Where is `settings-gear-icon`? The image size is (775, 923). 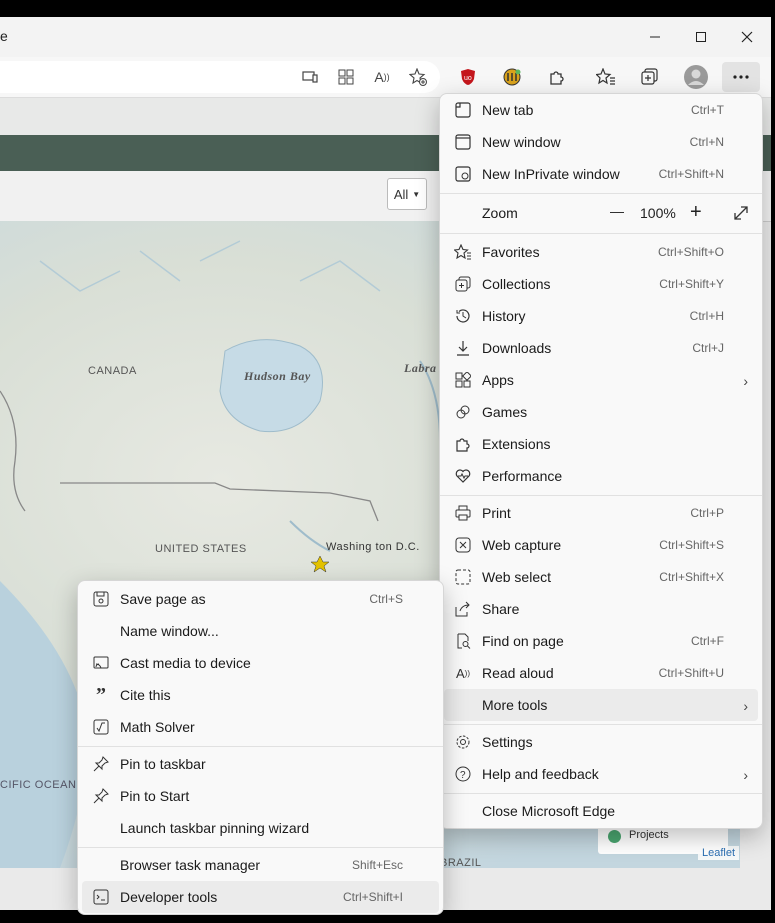
settings-gear-icon is located at coordinates (463, 742).